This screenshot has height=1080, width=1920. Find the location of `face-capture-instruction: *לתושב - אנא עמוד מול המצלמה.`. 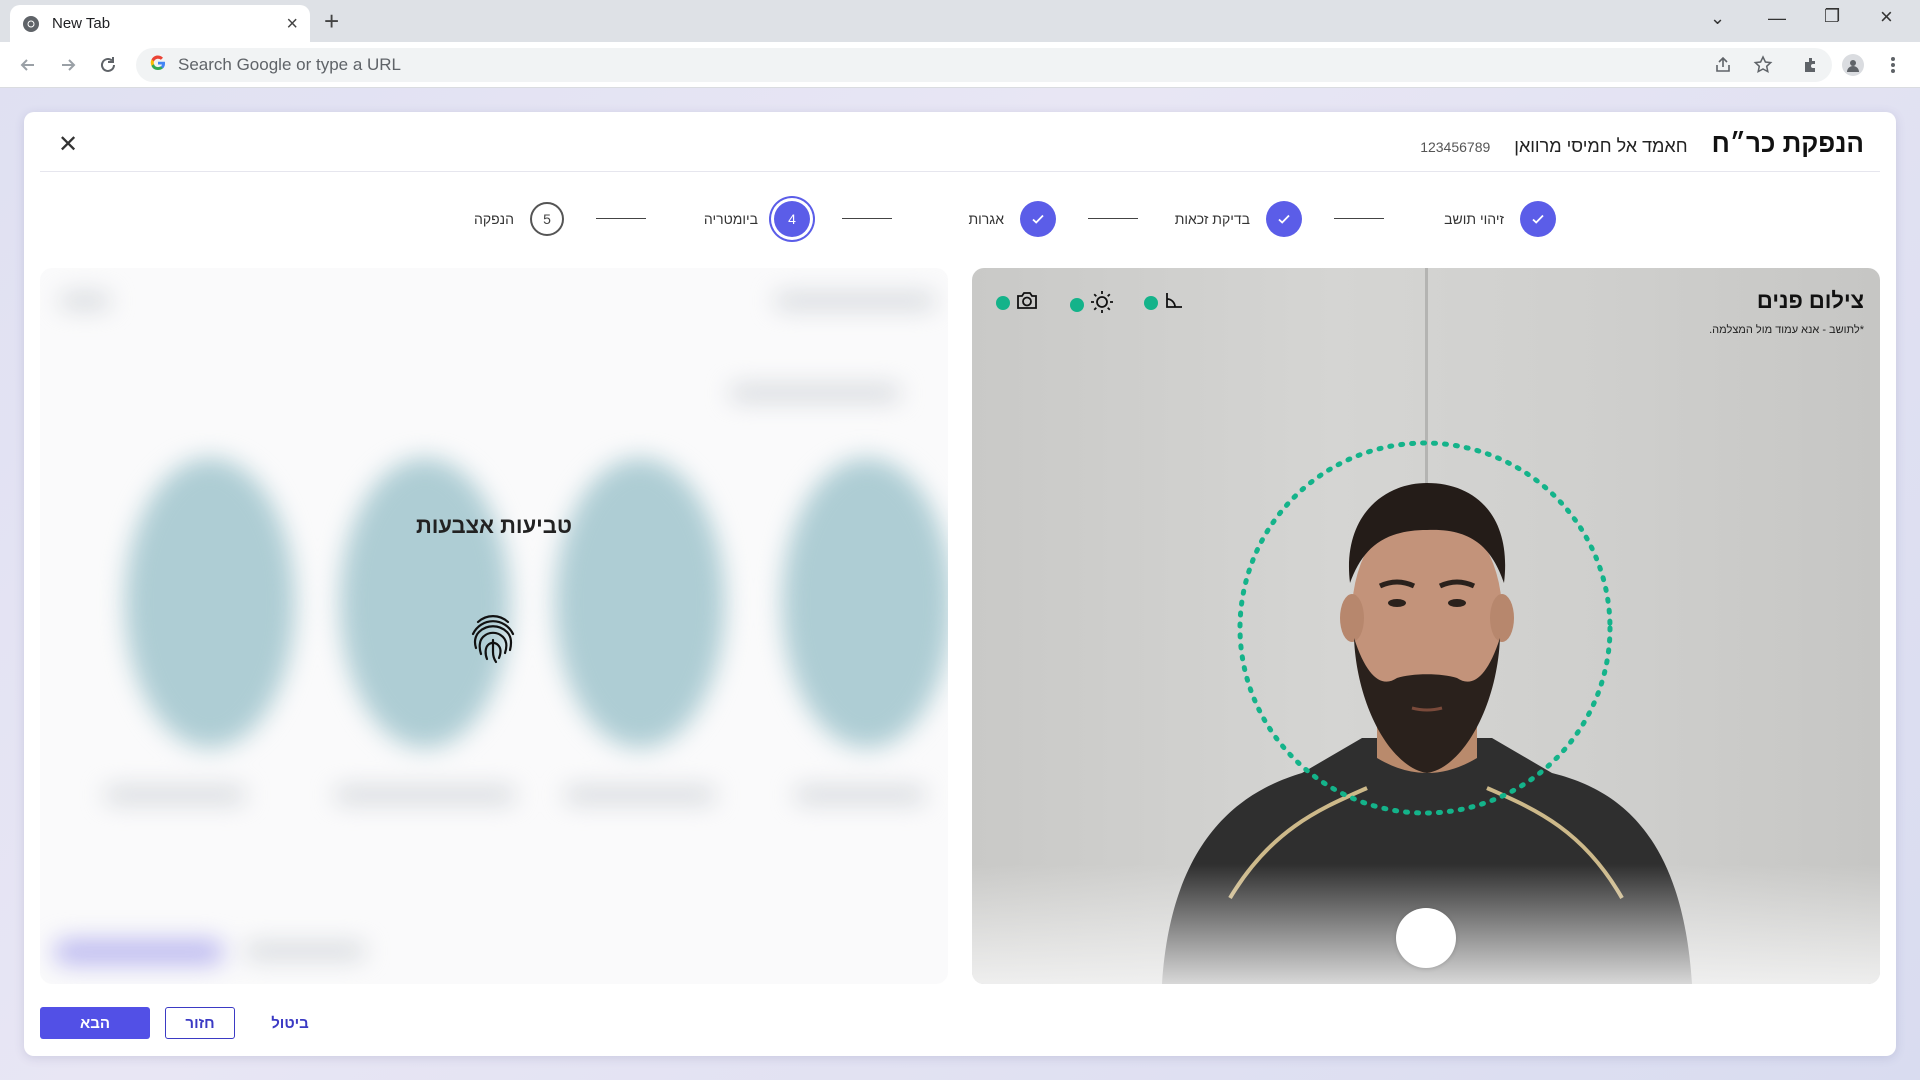

face-capture-instruction: *לתושב - אנא עמוד מול המצלמה. is located at coordinates (1786, 330).